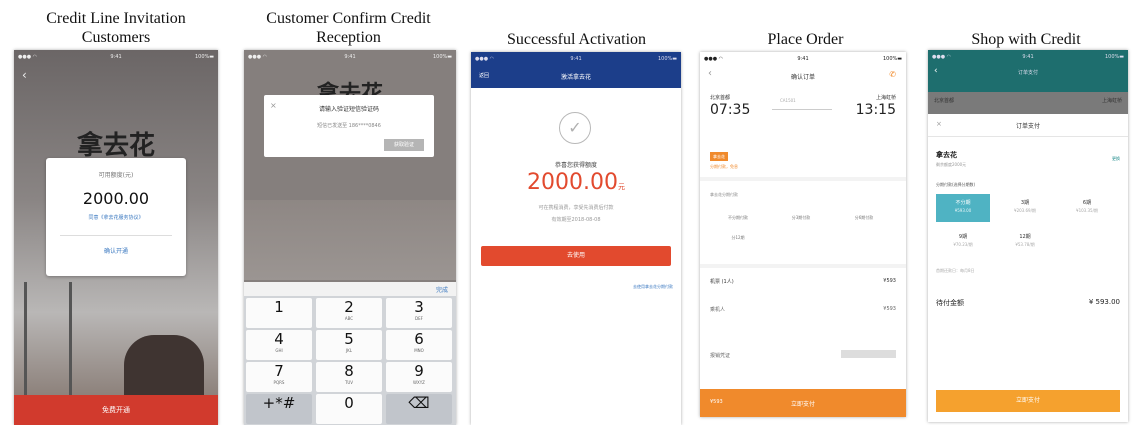 The height and width of the screenshot is (425, 1134). I want to click on use-now-button: 去使用, so click(576, 256).